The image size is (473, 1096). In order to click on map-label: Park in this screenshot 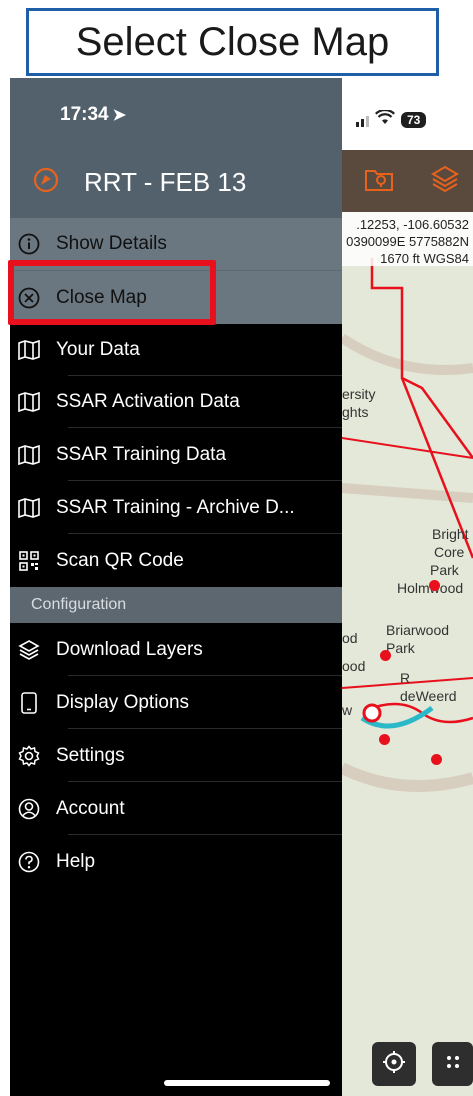, I will do `click(444, 570)`.